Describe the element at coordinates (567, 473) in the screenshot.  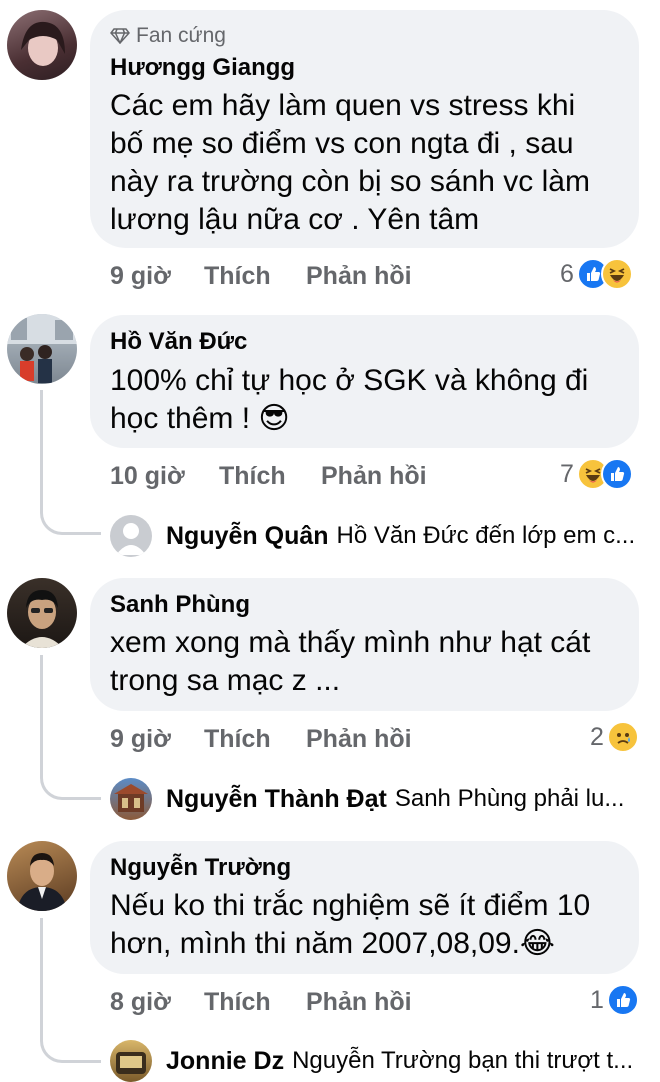
I see `reaction-count: 7` at that location.